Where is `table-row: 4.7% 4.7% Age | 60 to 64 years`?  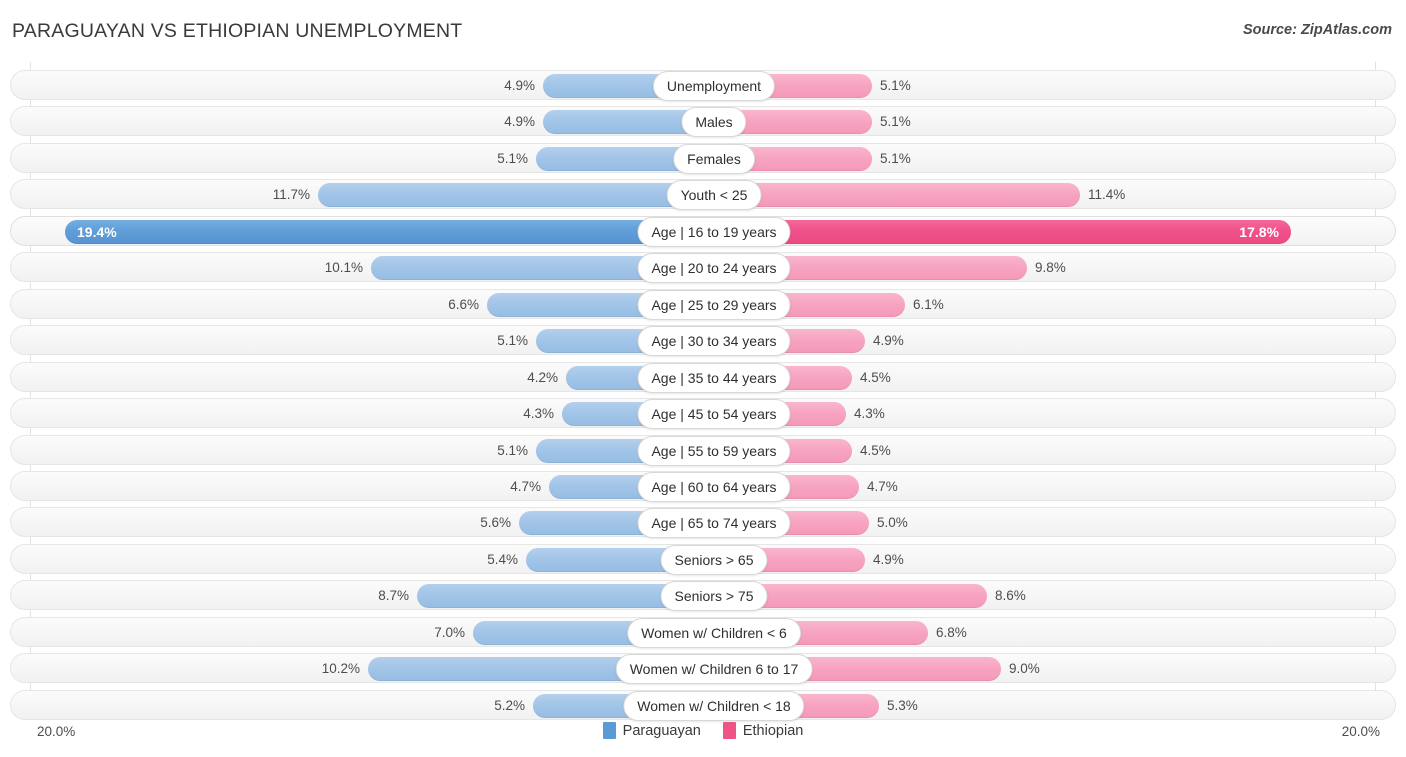
table-row: 4.7% 4.7% Age | 60 to 64 years is located at coordinates (703, 486).